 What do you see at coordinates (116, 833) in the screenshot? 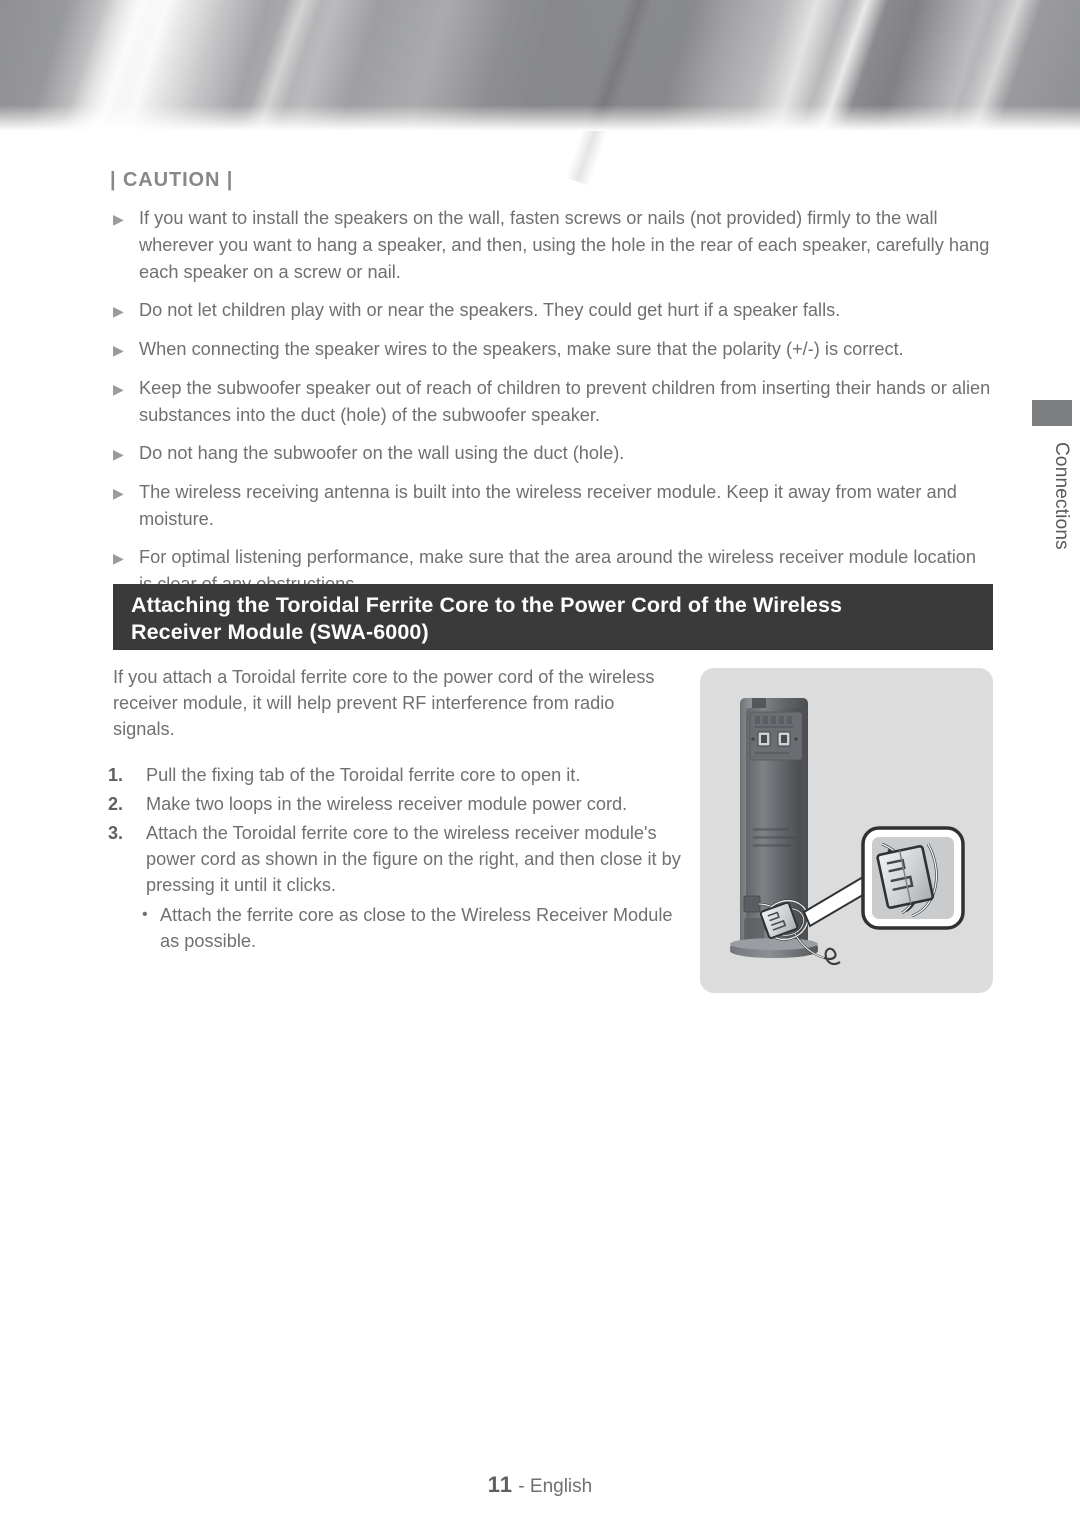
I see `step-number: 3.` at bounding box center [116, 833].